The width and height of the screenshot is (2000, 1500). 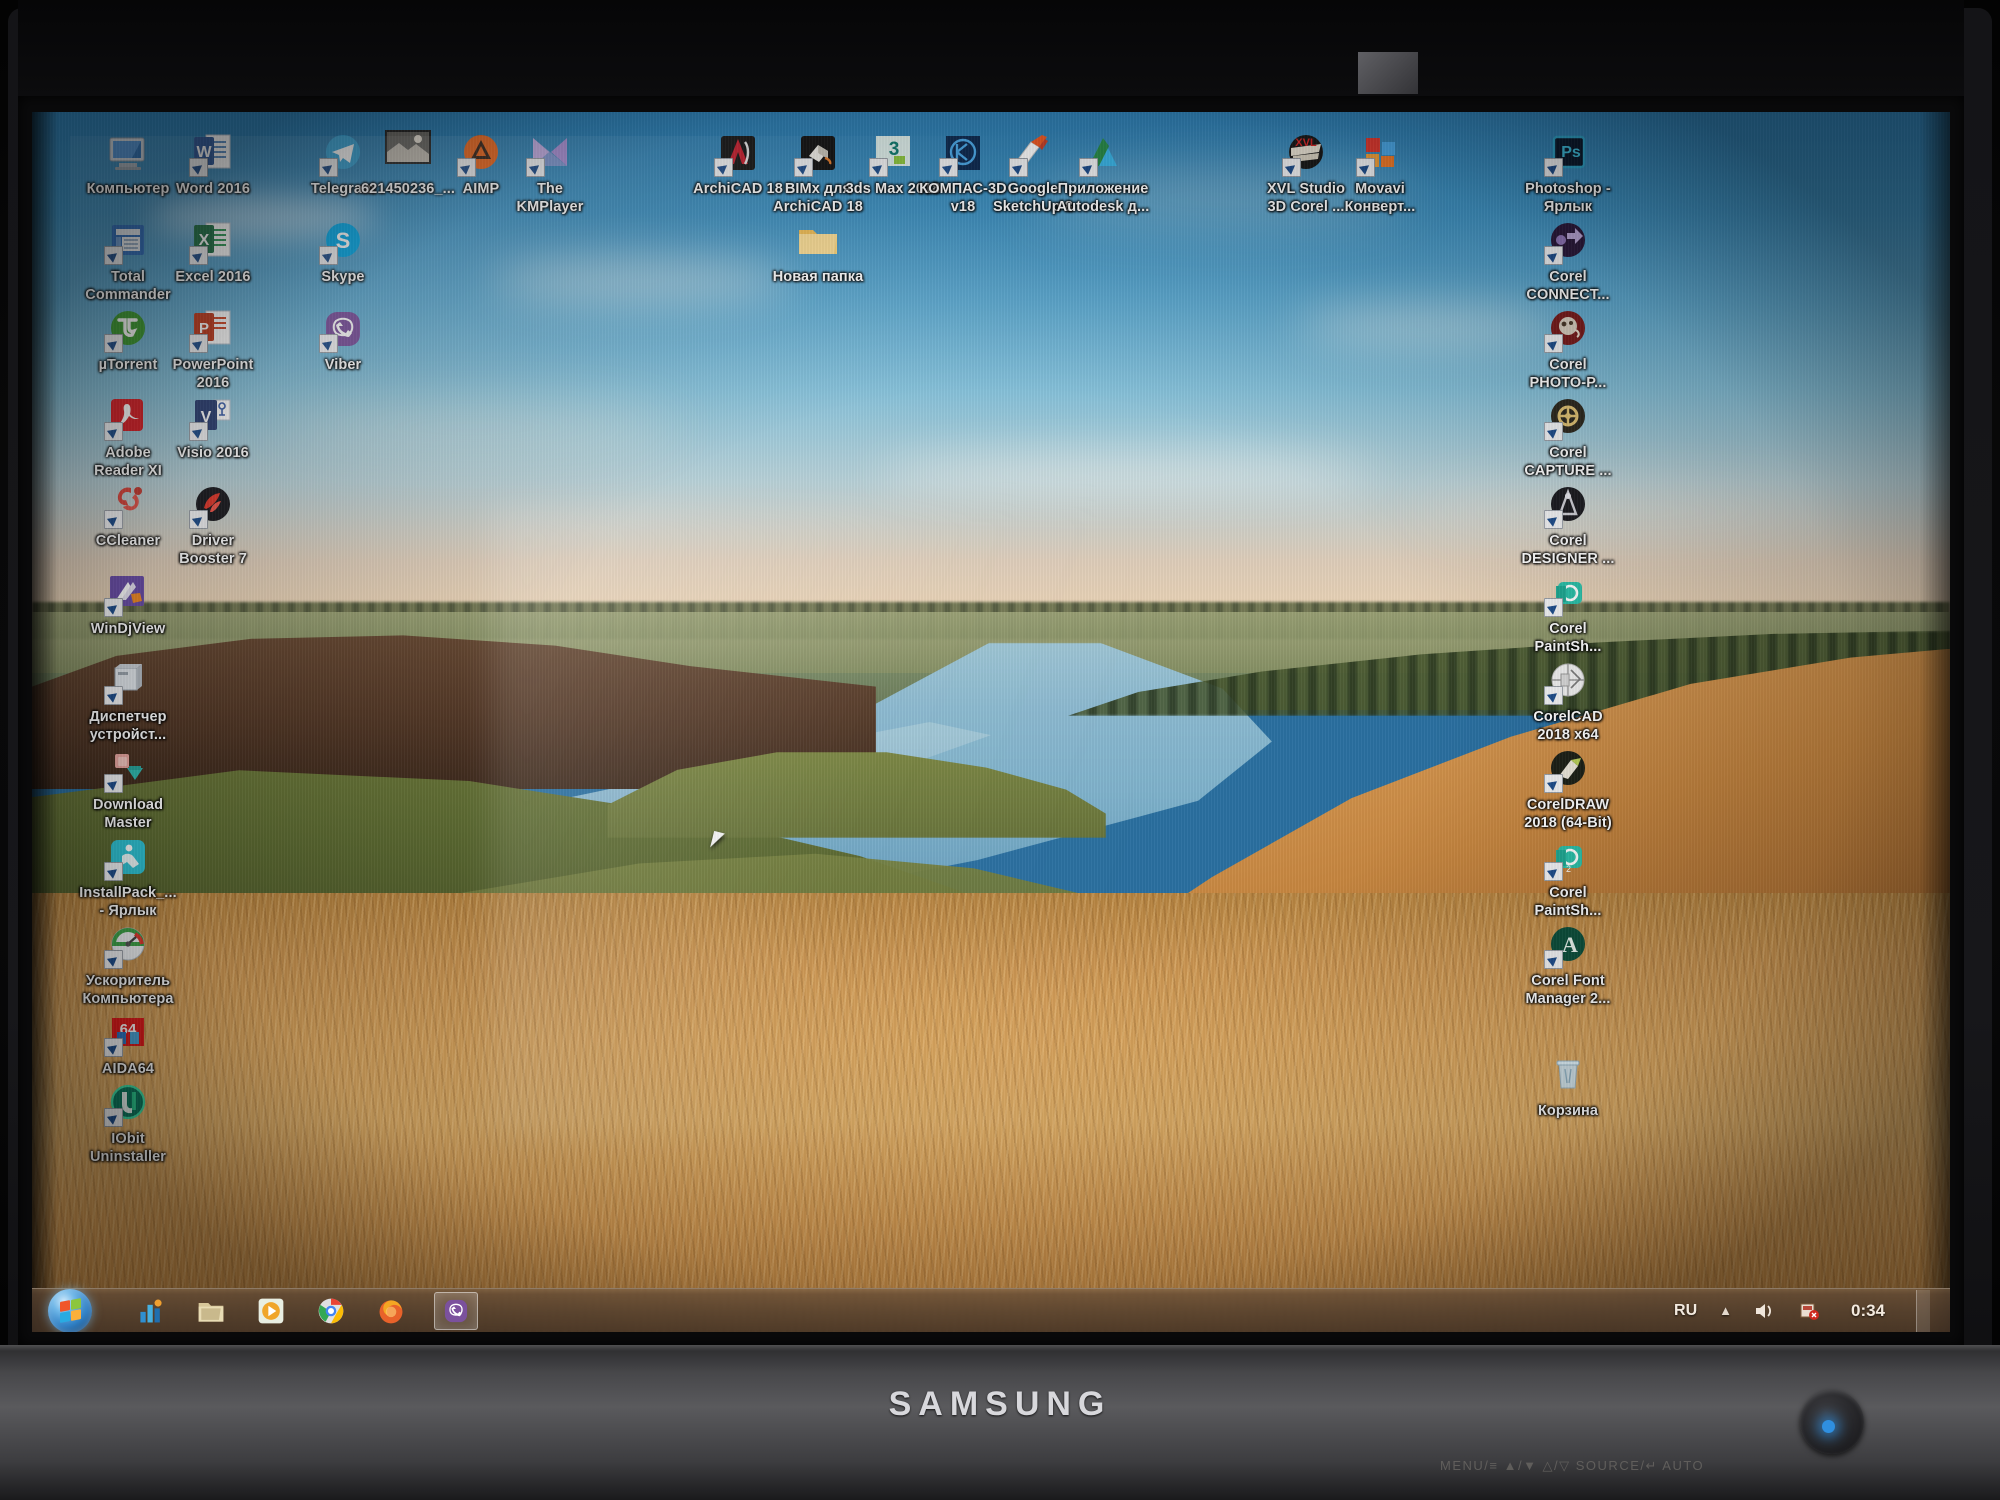 What do you see at coordinates (70, 1310) in the screenshot?
I see `start-button` at bounding box center [70, 1310].